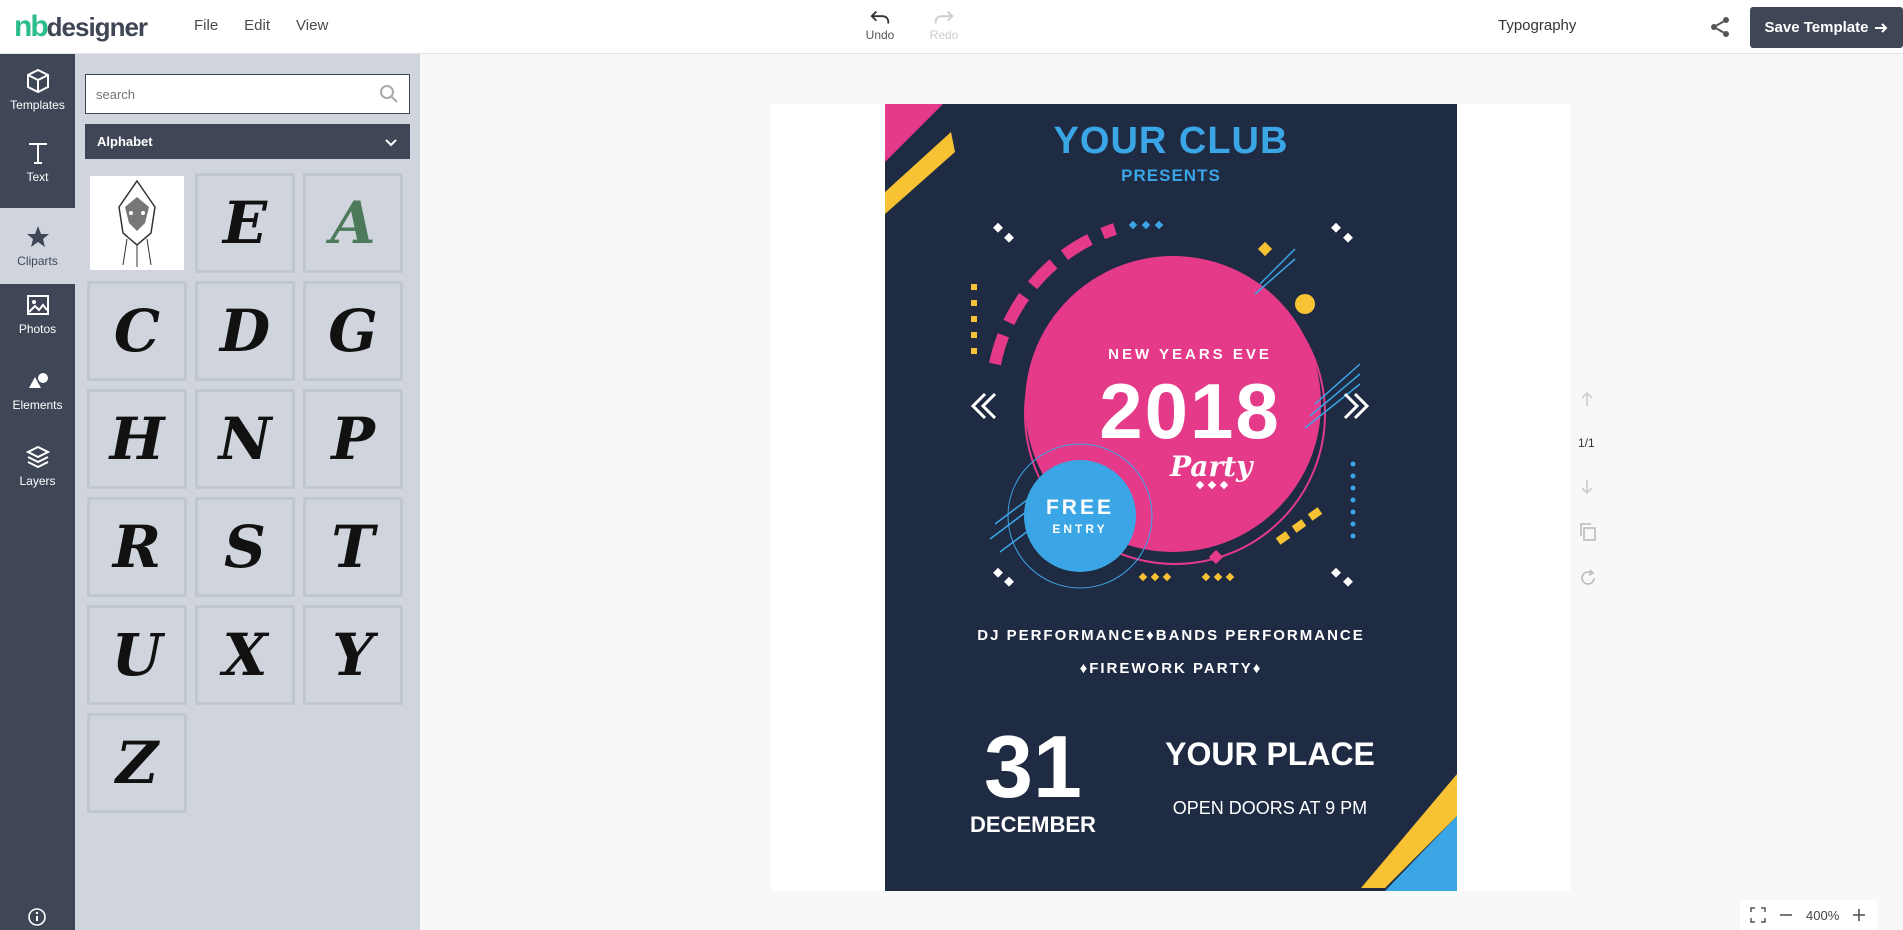  What do you see at coordinates (1786, 915) in the screenshot?
I see `zoom-out-icon` at bounding box center [1786, 915].